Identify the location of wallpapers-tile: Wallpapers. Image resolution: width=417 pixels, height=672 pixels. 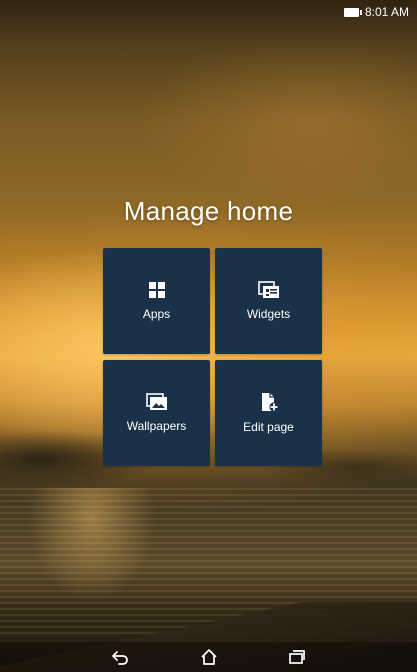
(156, 413).